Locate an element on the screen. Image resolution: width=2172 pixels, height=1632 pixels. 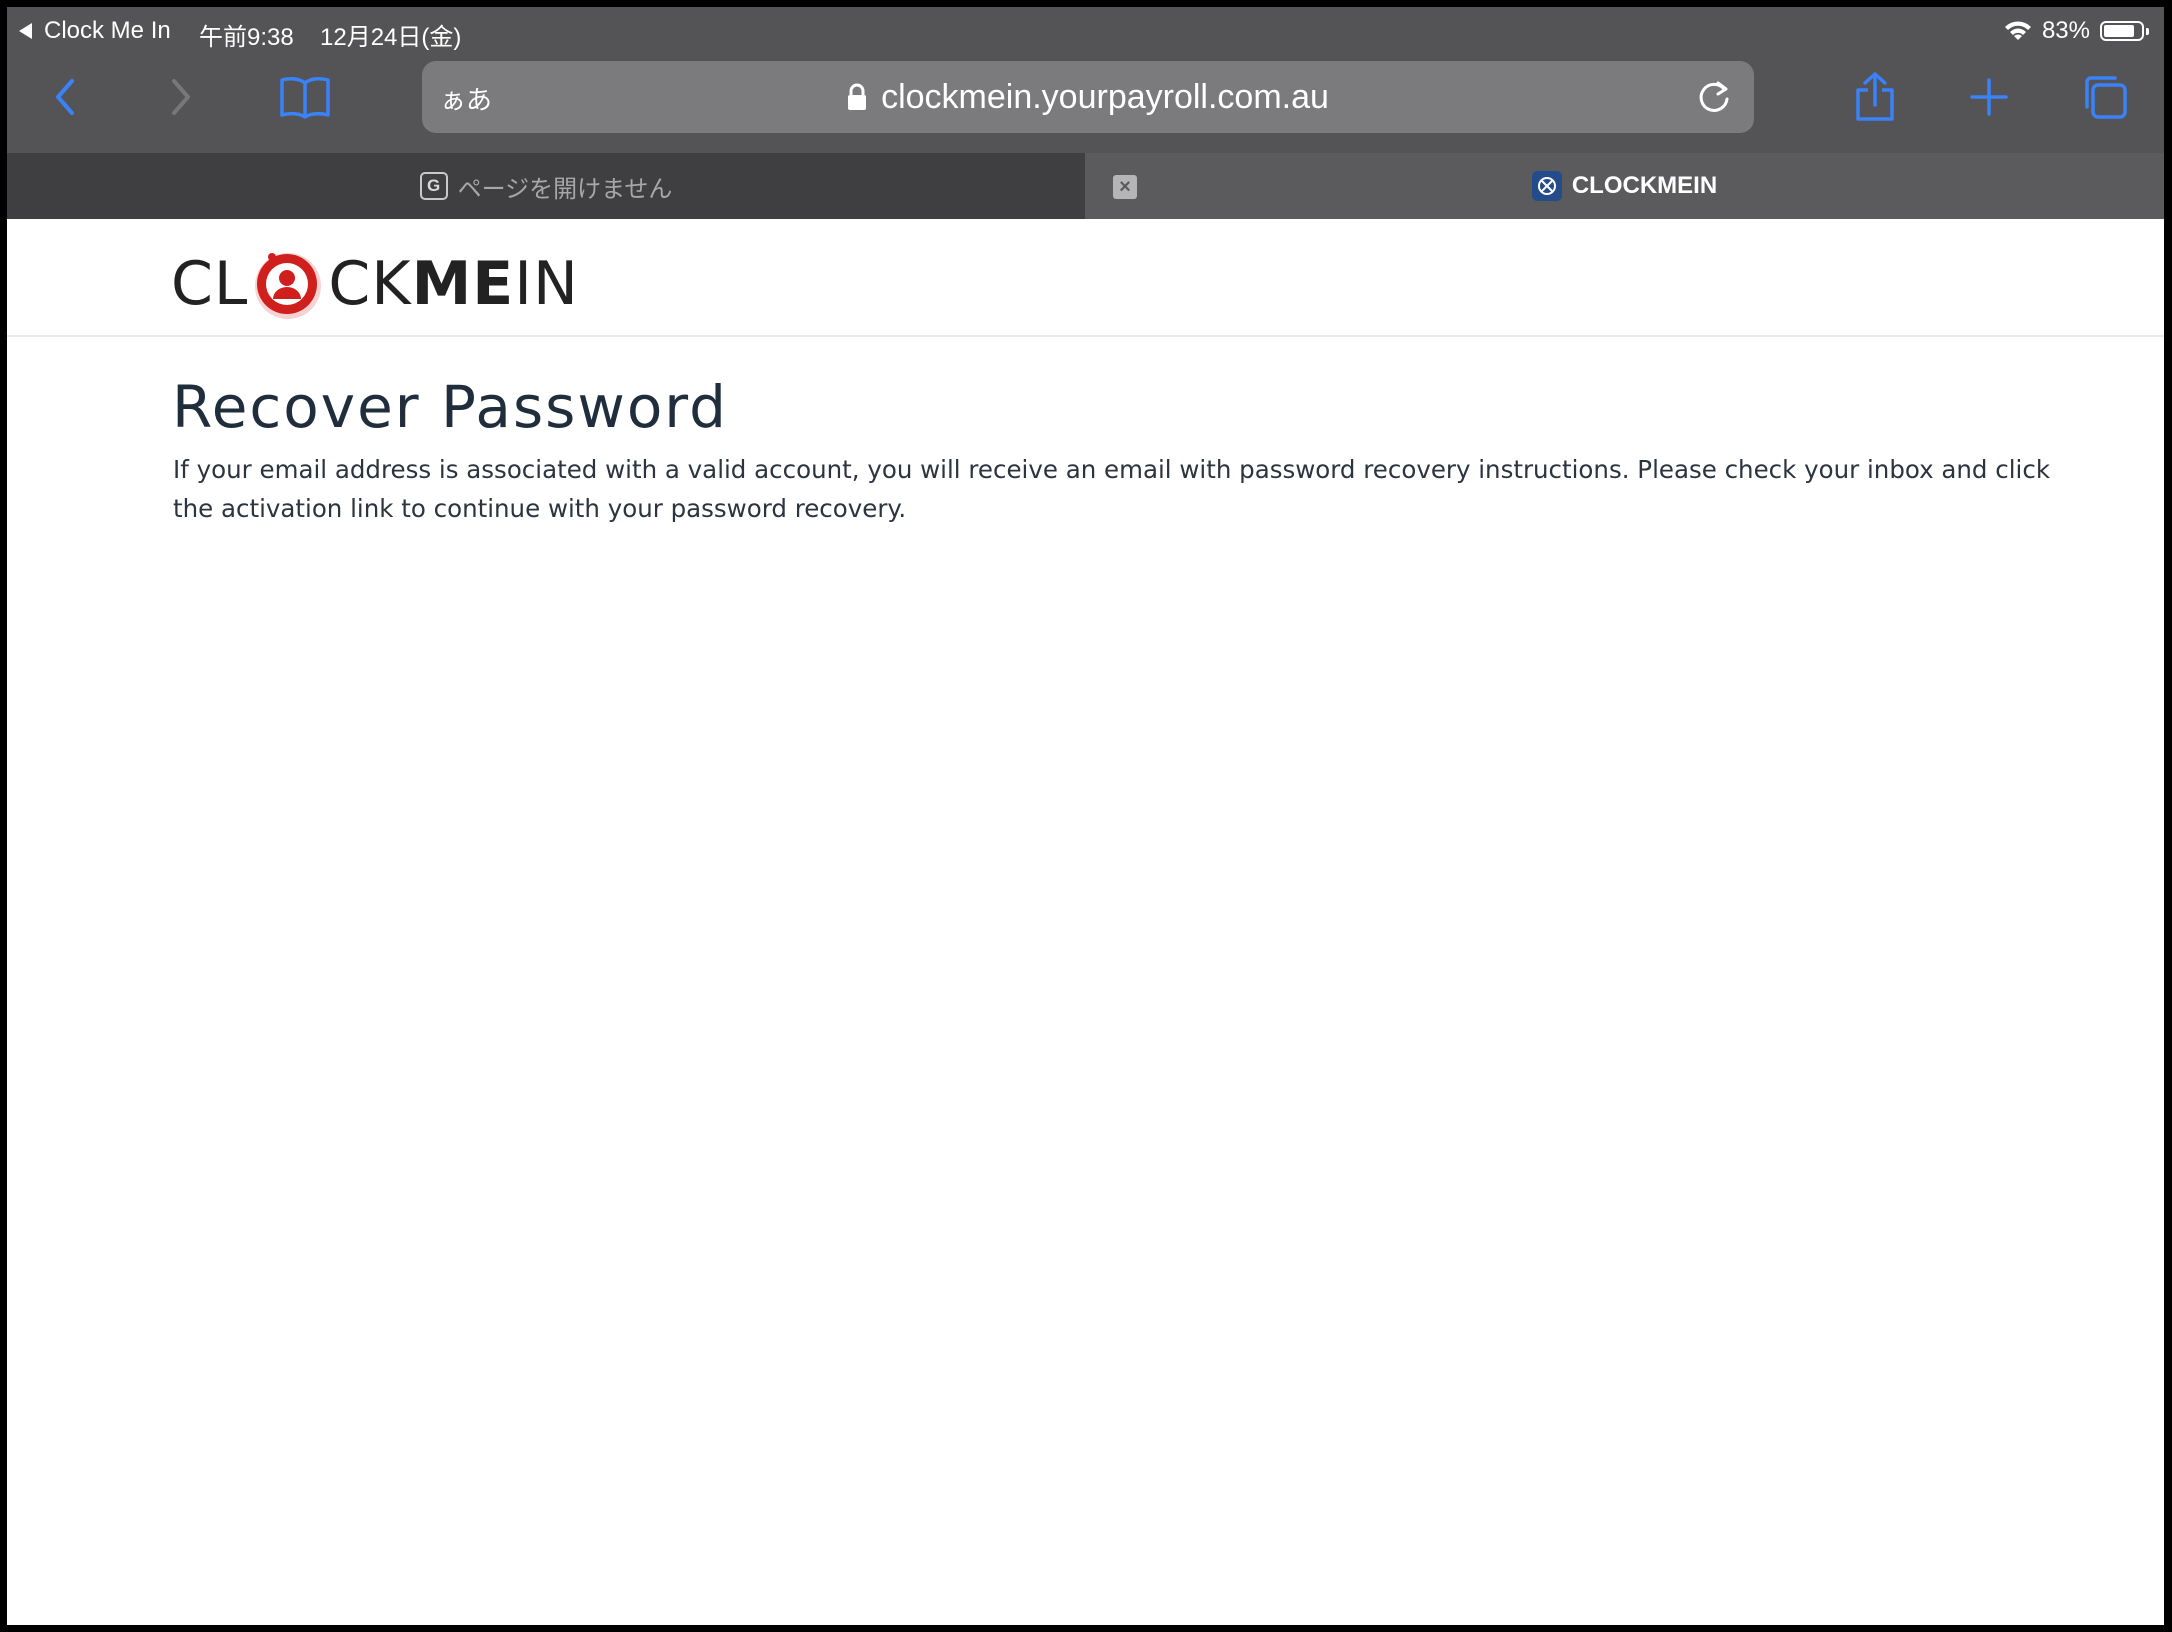
chevron-right-icon is located at coordinates (181, 97).